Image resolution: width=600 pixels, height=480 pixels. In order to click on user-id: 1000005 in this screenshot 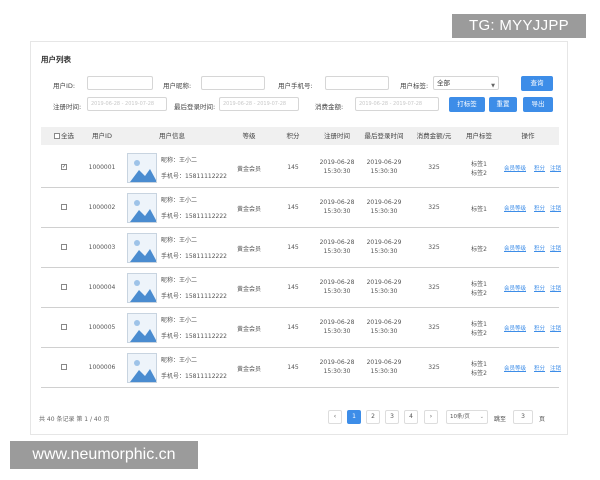, I will do `click(102, 327)`.